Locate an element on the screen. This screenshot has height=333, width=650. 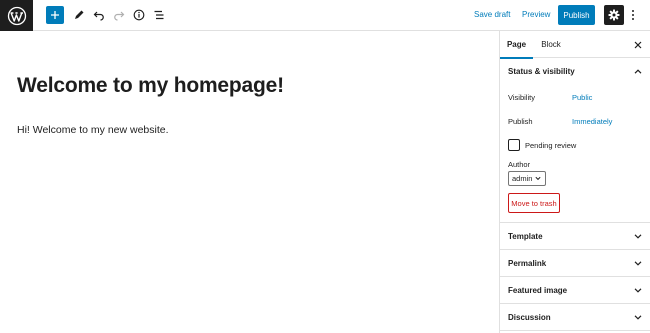
tab-block: Block is located at coordinates (551, 44).